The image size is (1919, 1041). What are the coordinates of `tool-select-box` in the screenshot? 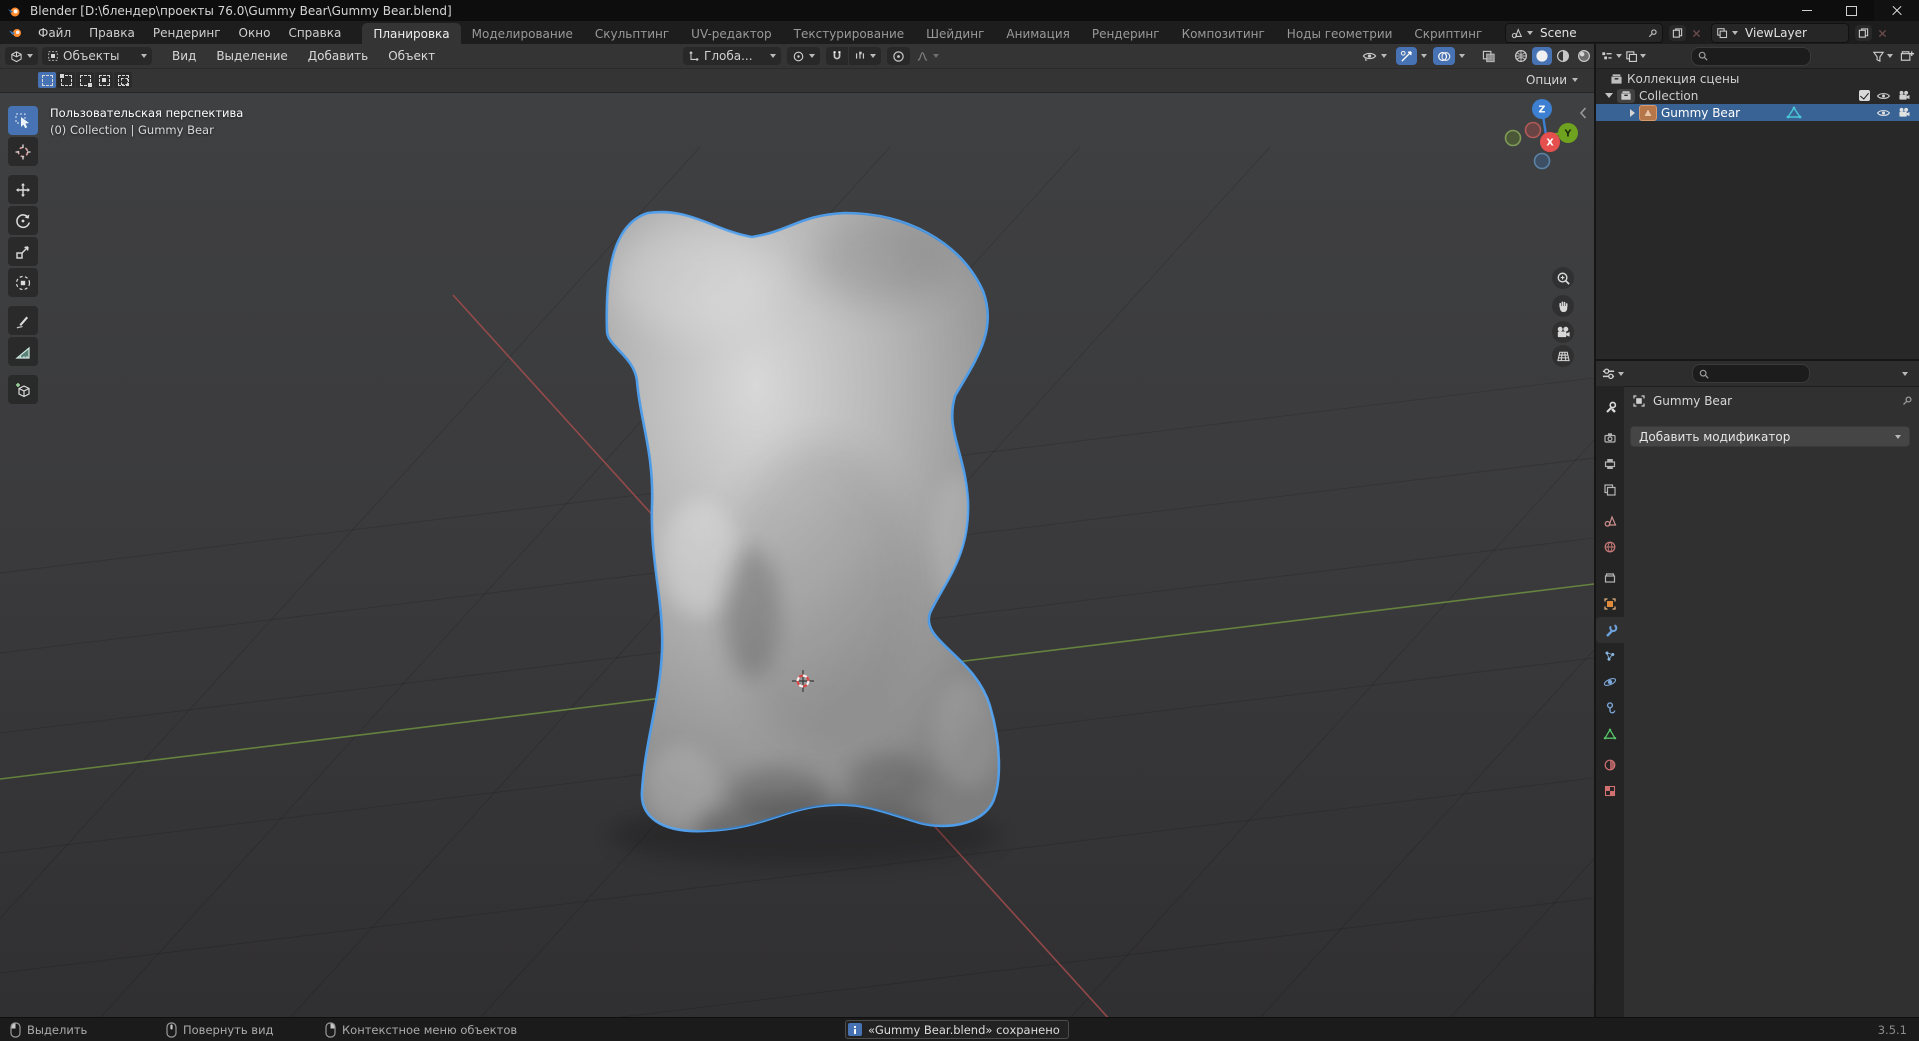 It's located at (23, 120).